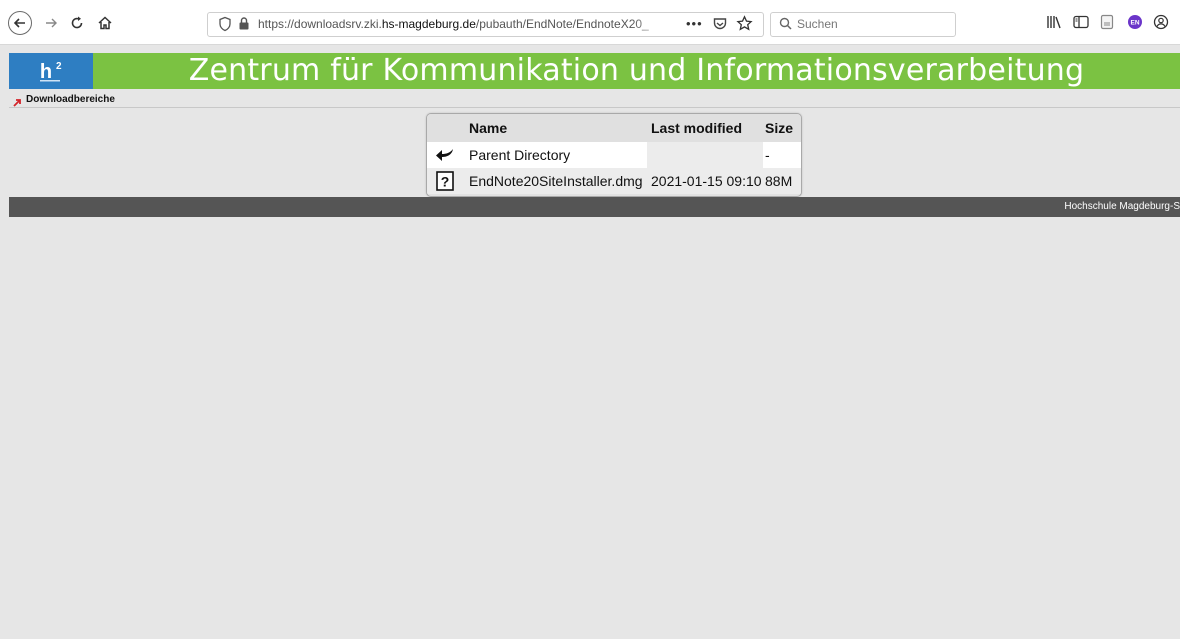  I want to click on column-header-size: Size, so click(783, 128).